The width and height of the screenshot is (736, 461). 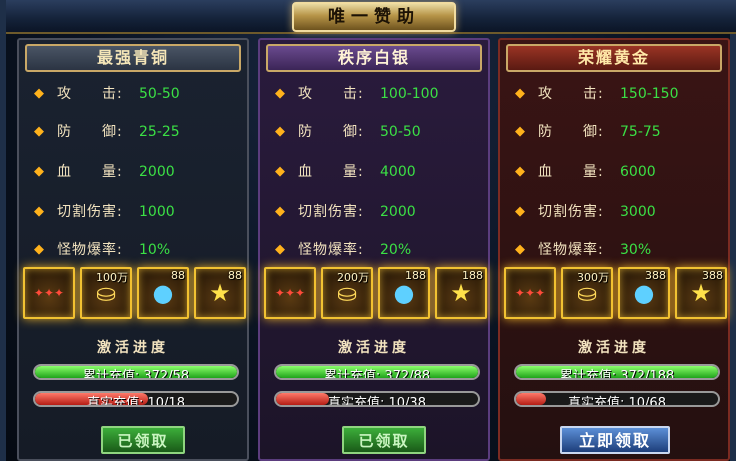 I want to click on stat-value: 1000, so click(x=157, y=212).